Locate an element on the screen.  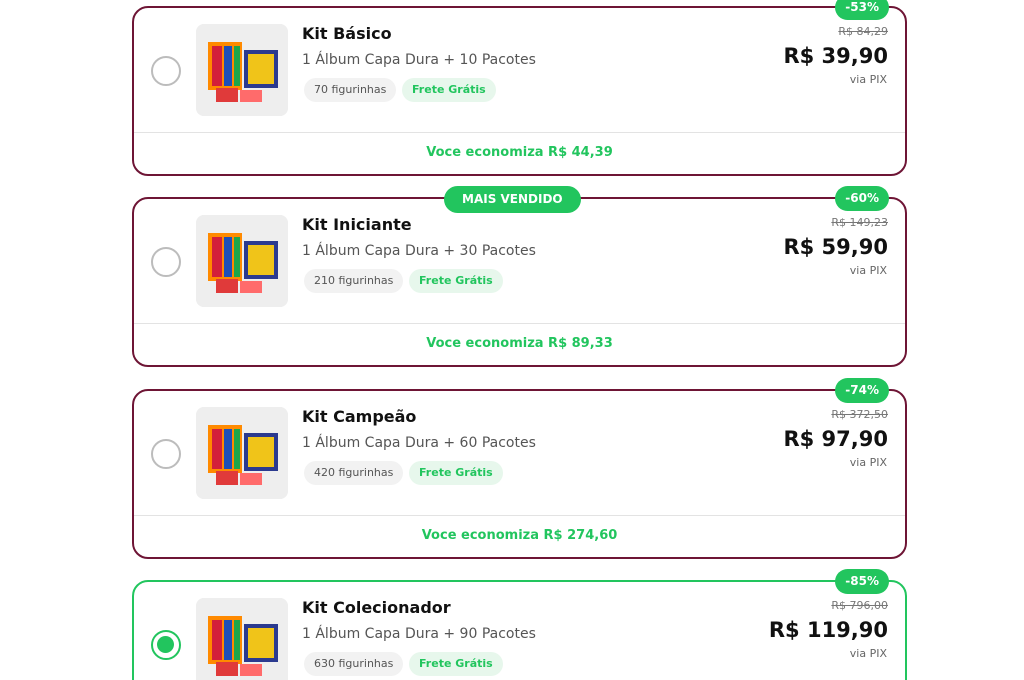
price: R$ 59,90 is located at coordinates (835, 247).